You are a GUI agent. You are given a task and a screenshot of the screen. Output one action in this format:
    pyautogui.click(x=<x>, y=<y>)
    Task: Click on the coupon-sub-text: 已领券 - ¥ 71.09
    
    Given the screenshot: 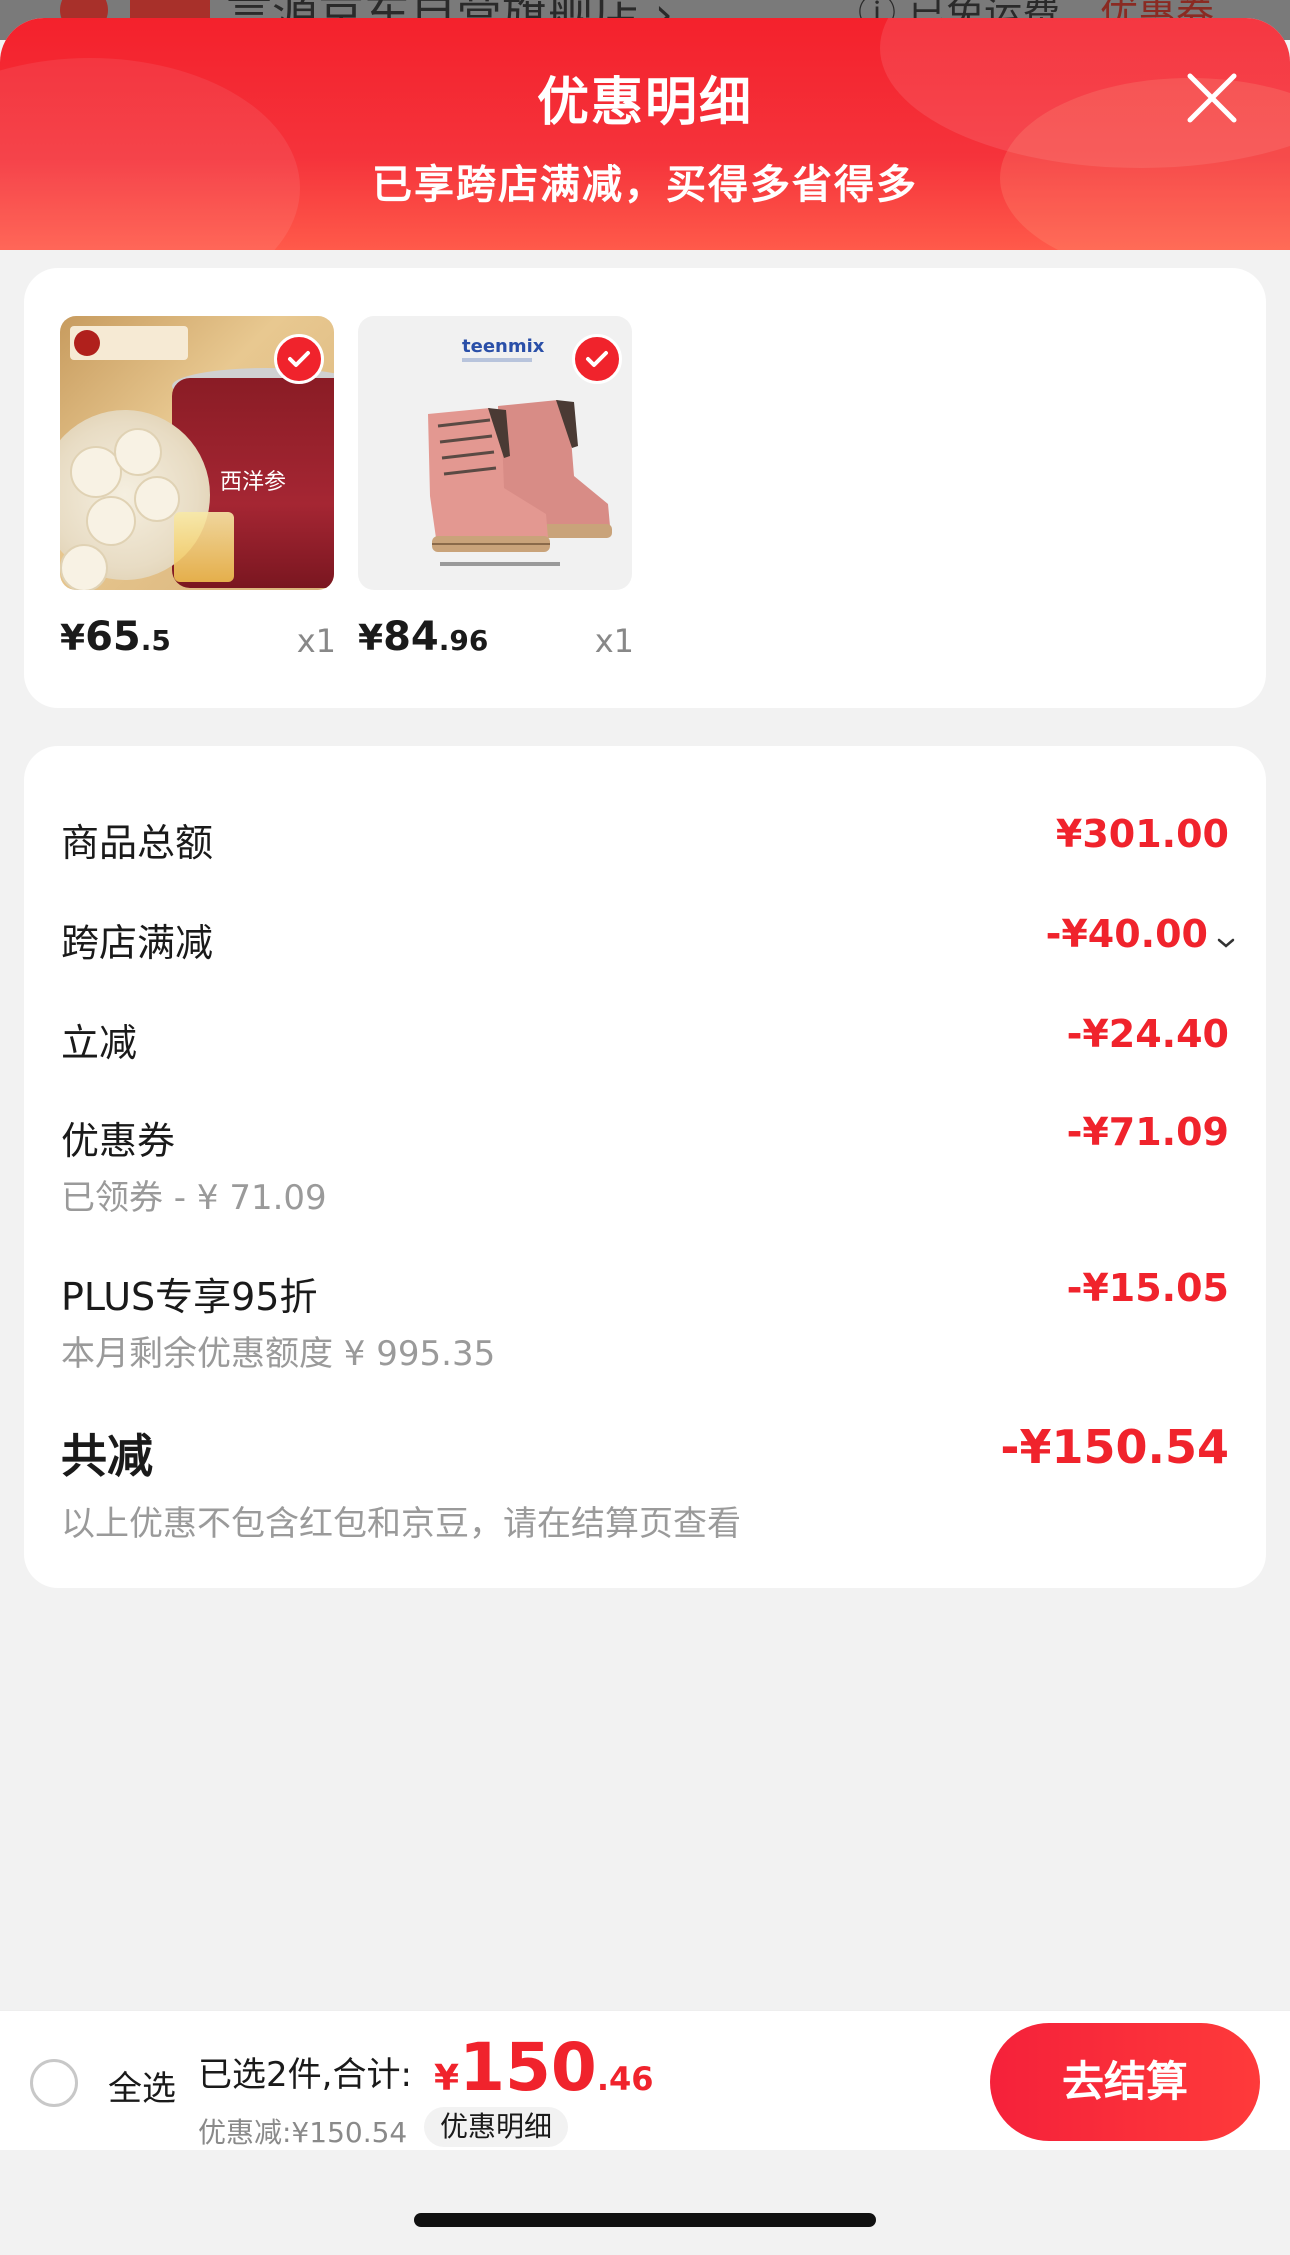 What is the action you would take?
    pyautogui.click(x=194, y=1198)
    